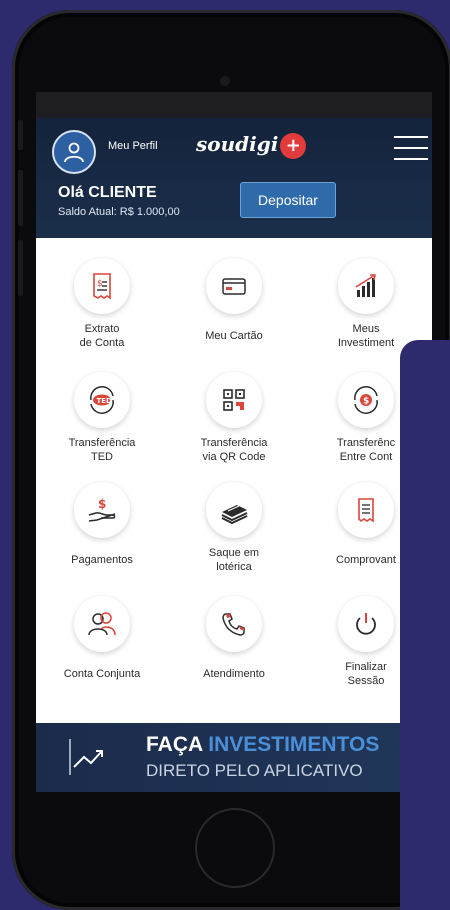 This screenshot has height=910, width=450. Describe the element at coordinates (107, 192) in the screenshot. I see `greeting-text: Olá CLIENTE` at that location.